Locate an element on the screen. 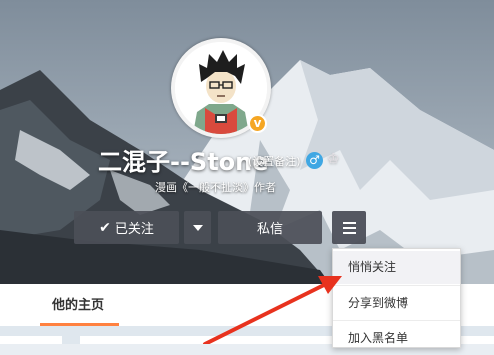 The image size is (494, 355). chevron-down-icon is located at coordinates (197, 227).